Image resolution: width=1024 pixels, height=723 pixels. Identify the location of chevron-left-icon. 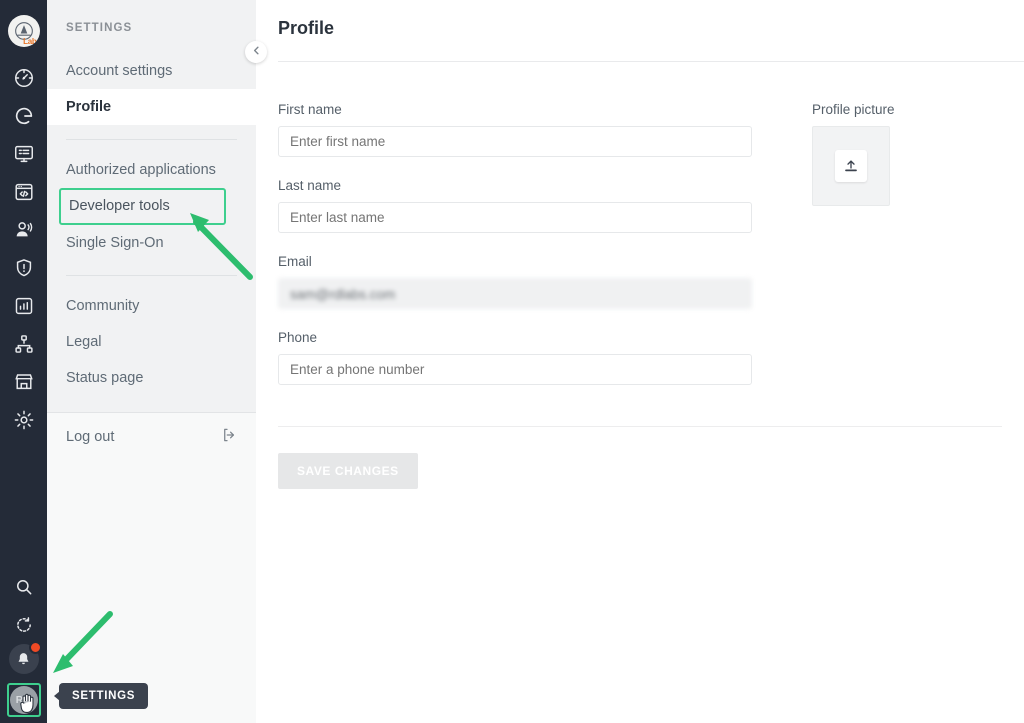
(256, 52).